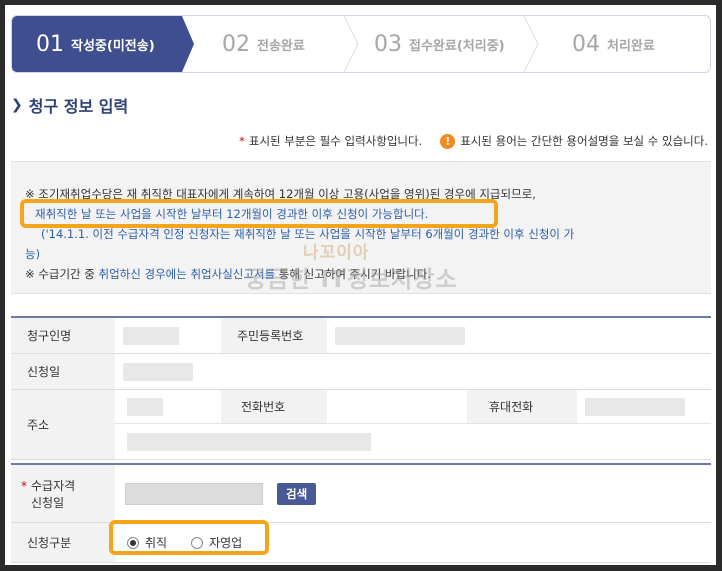  I want to click on qualification-date-input, so click(194, 493).